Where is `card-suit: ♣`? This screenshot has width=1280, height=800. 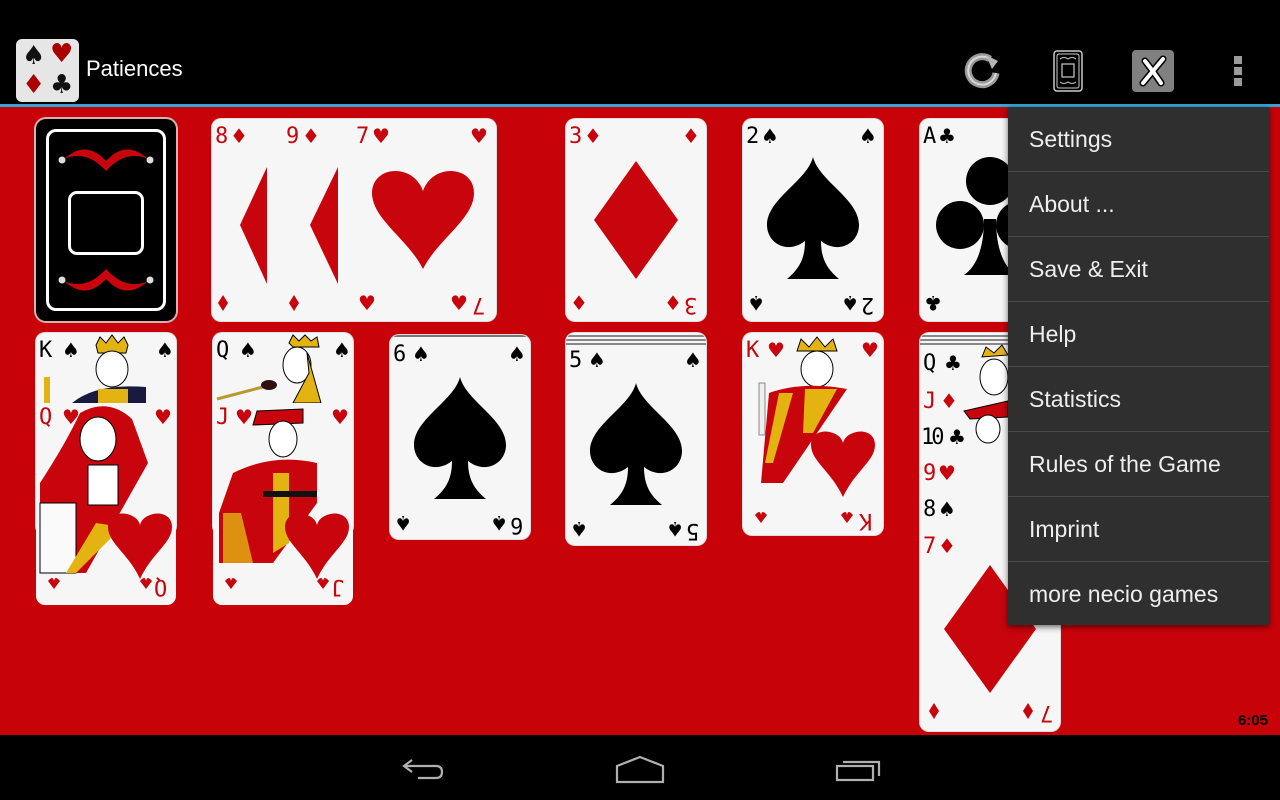
card-suit: ♣ is located at coordinates (933, 303).